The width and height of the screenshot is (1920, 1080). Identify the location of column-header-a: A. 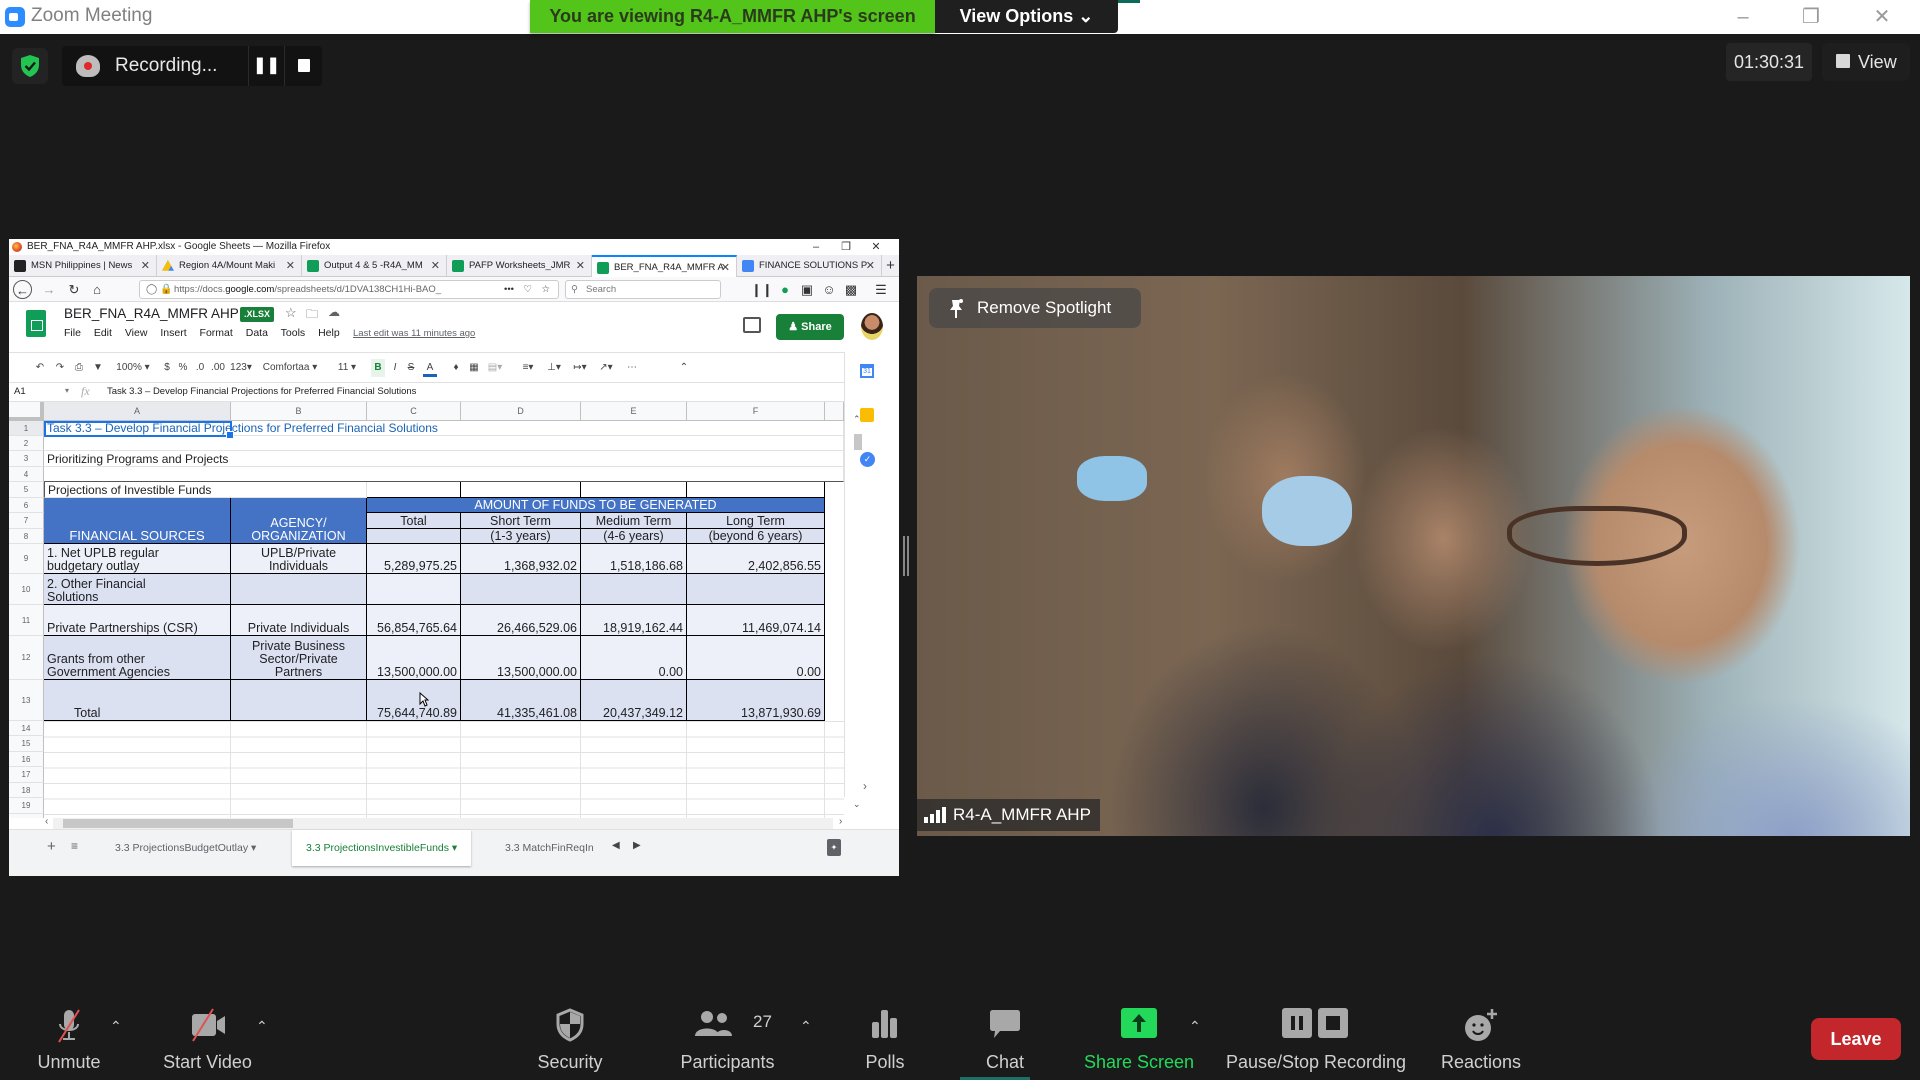
(137, 411).